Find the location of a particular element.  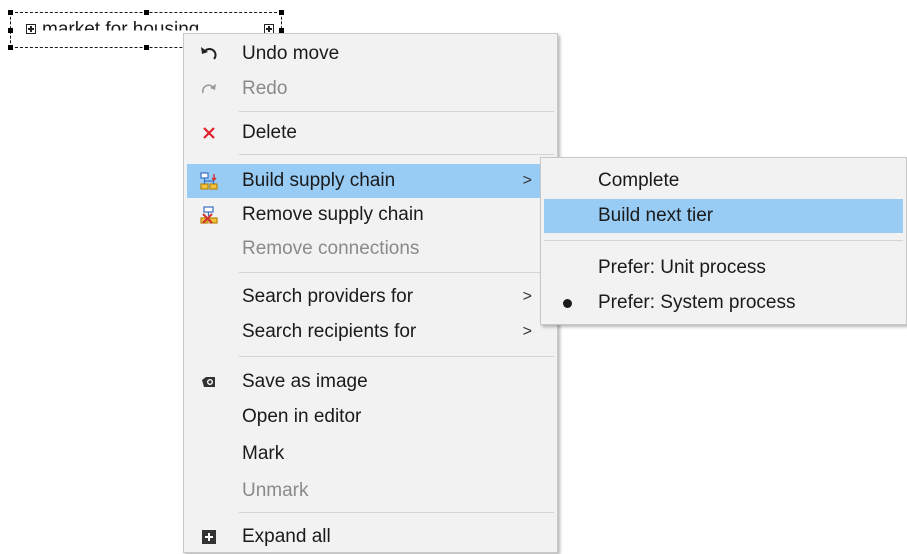

menu-item-redo: Redo is located at coordinates (370, 89).